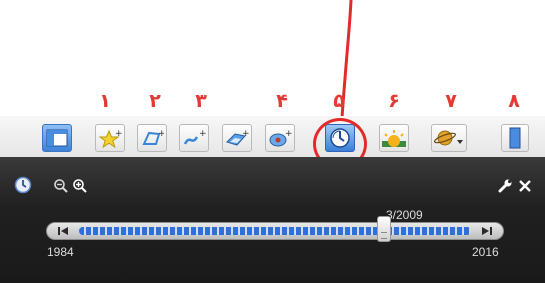 This screenshot has height=283, width=545. What do you see at coordinates (23, 185) in the screenshot?
I see `clock-icon` at bounding box center [23, 185].